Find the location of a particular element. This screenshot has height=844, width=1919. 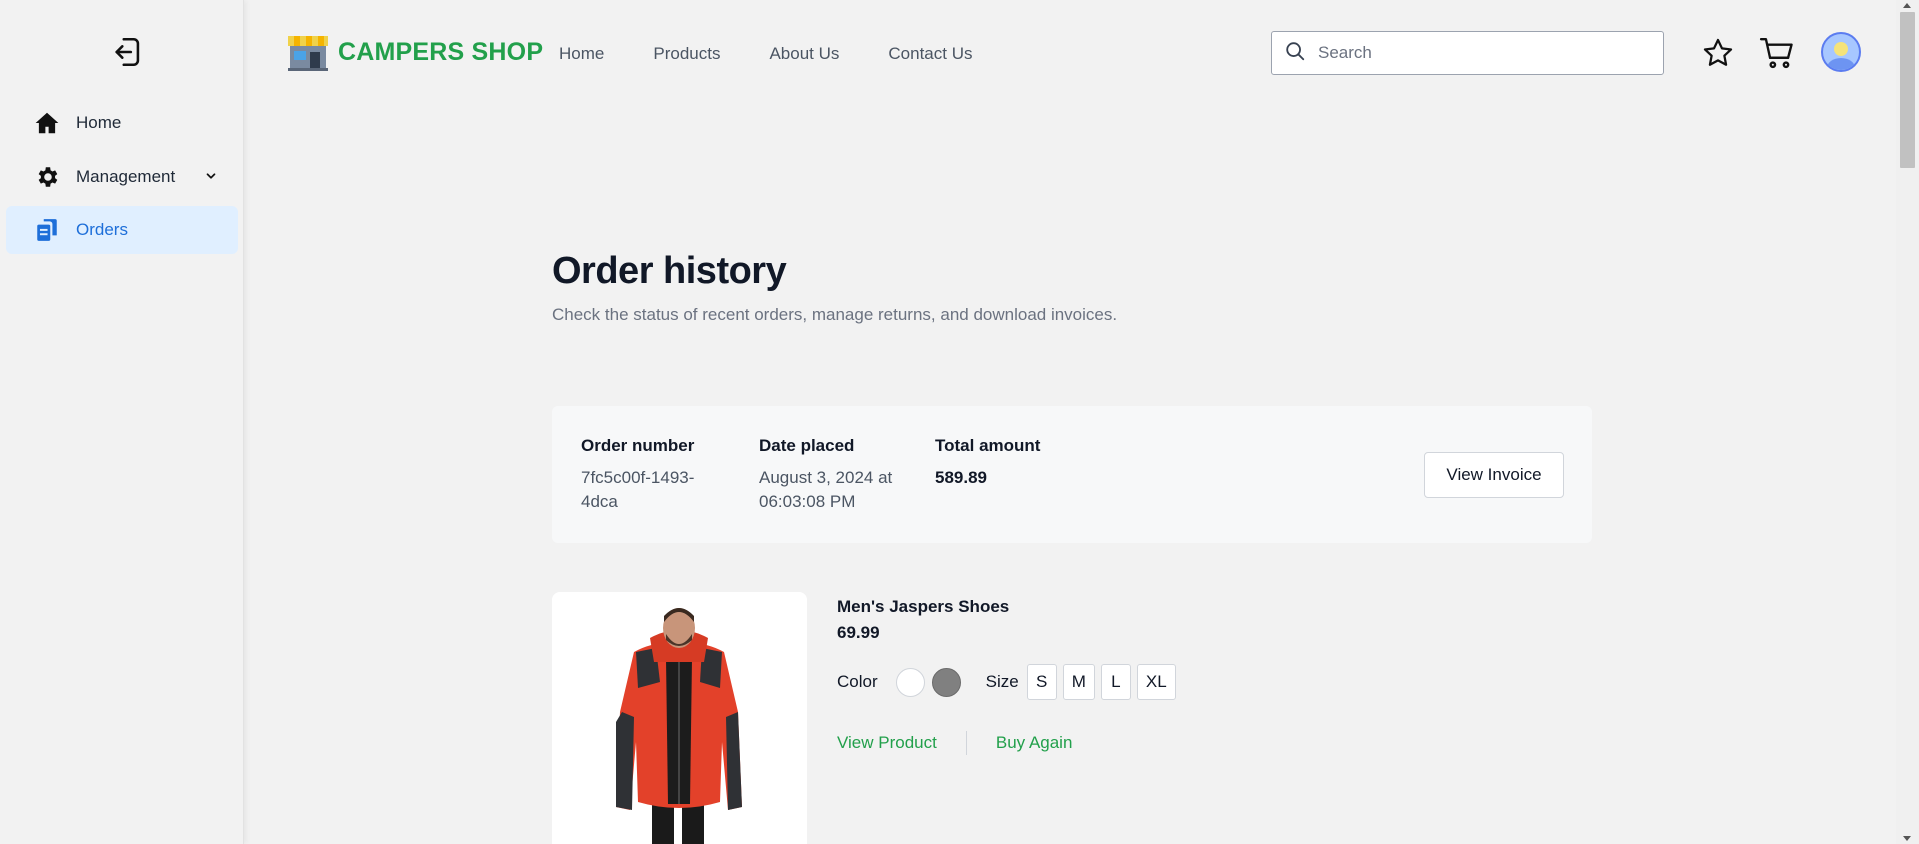

nav-about-us: About Us is located at coordinates (804, 54).